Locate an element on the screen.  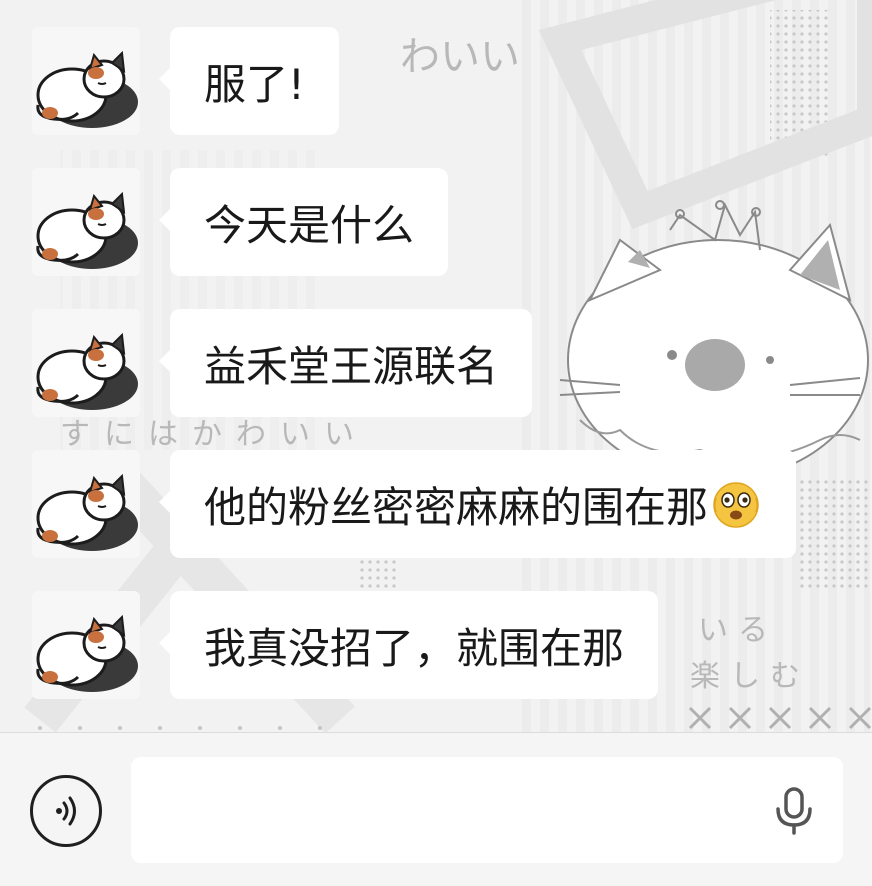
message-text: 今天是什么 is located at coordinates (309, 225).